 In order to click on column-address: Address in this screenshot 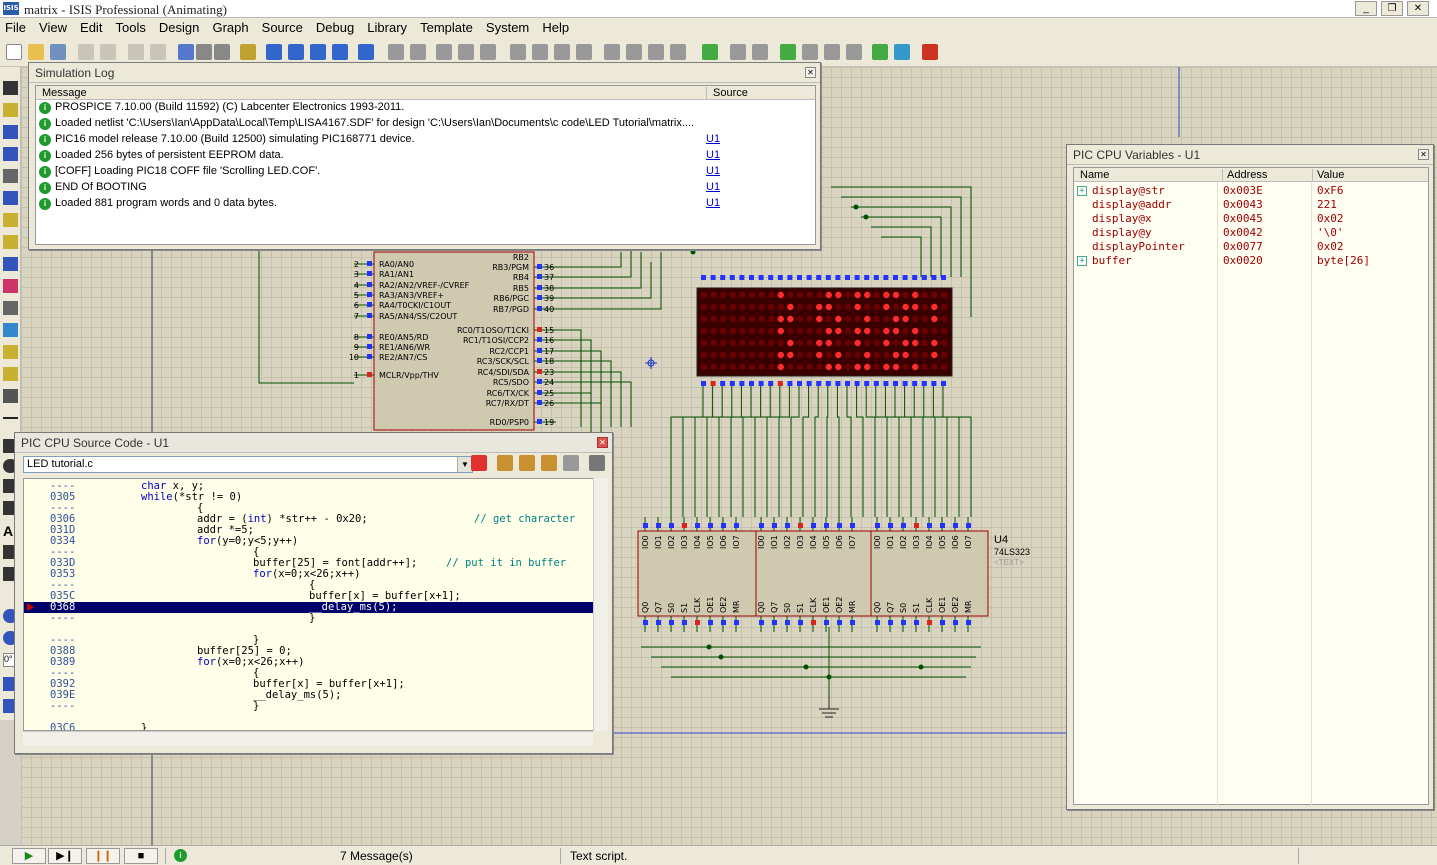, I will do `click(1244, 175)`.